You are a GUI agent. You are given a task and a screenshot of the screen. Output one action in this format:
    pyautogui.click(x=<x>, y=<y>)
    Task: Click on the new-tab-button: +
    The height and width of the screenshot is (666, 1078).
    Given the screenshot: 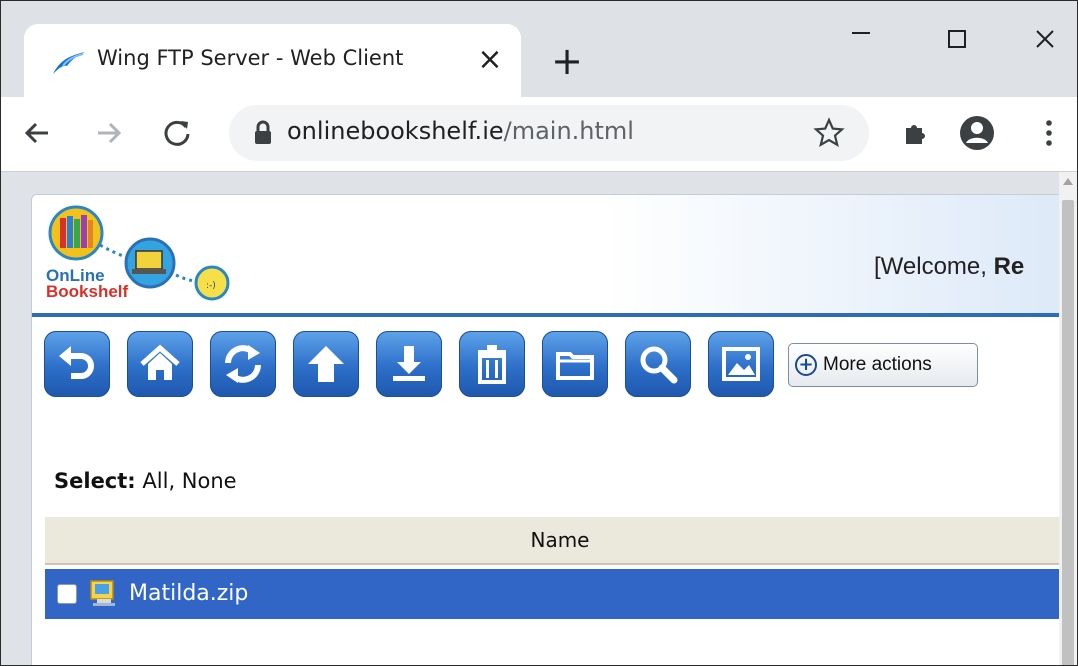 What is the action you would take?
    pyautogui.click(x=567, y=61)
    